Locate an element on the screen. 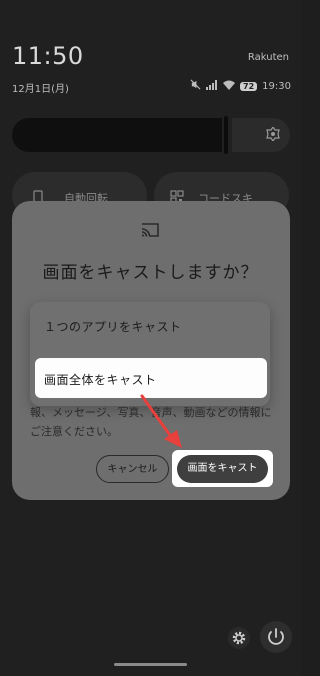 This screenshot has height=676, width=320. brightness-slider is located at coordinates (117, 135).